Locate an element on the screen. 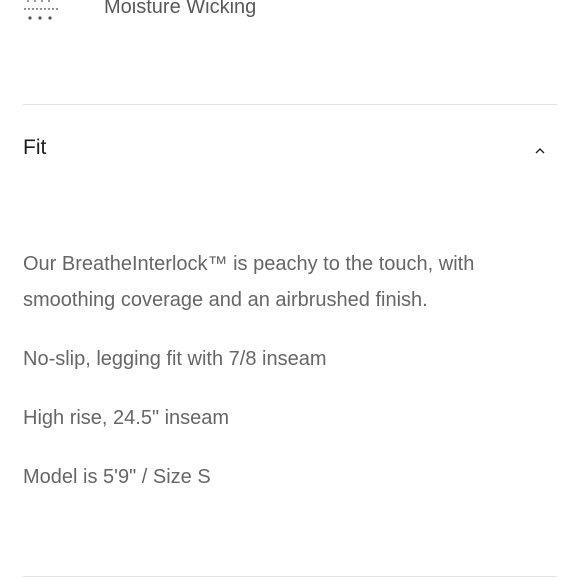  fit-detail: No-slip, legging fit with 7/8 inseam is located at coordinates (175, 359).